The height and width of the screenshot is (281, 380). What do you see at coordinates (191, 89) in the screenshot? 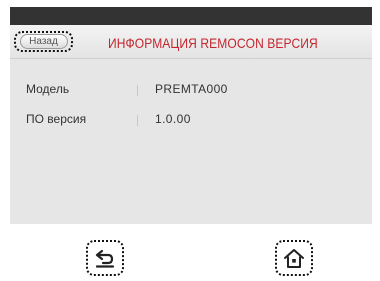
I see `model-value: PREMTA000` at bounding box center [191, 89].